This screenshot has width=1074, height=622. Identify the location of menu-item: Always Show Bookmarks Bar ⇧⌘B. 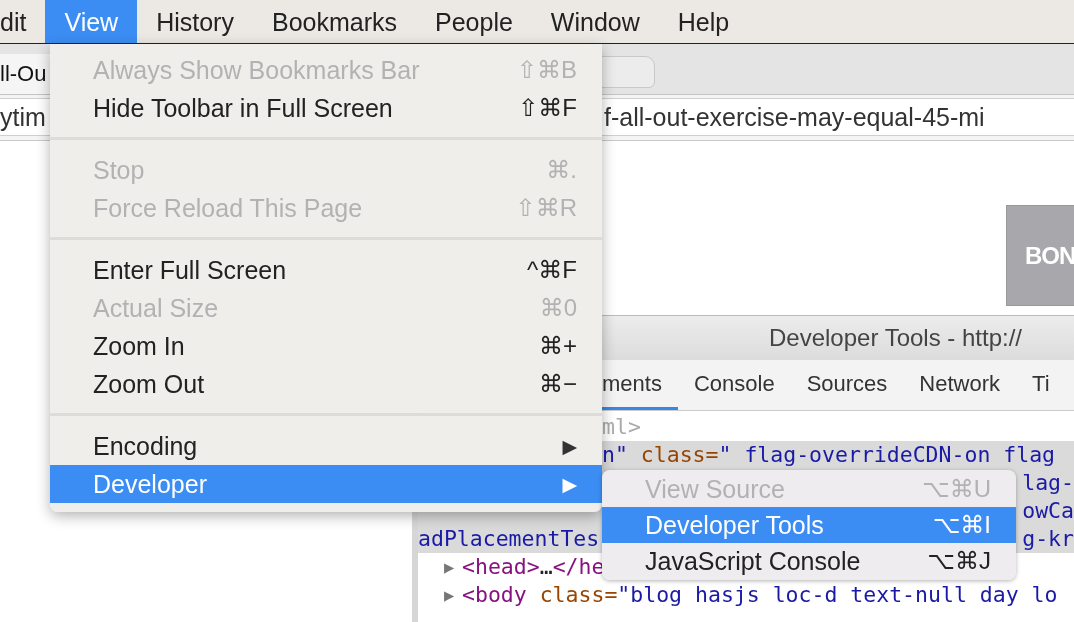
(335, 70).